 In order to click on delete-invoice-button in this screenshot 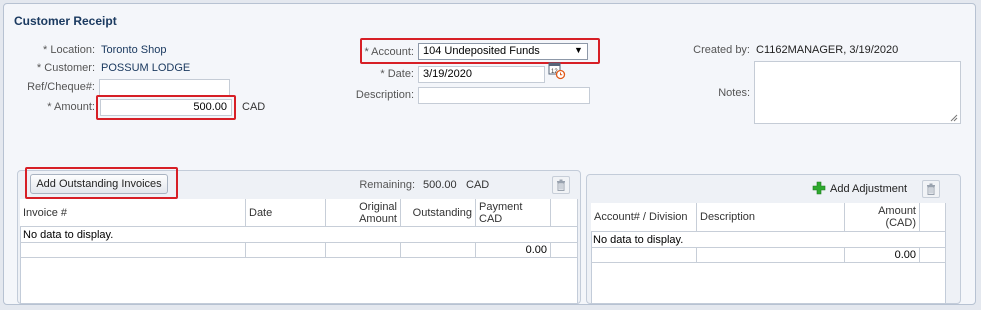, I will do `click(561, 185)`.